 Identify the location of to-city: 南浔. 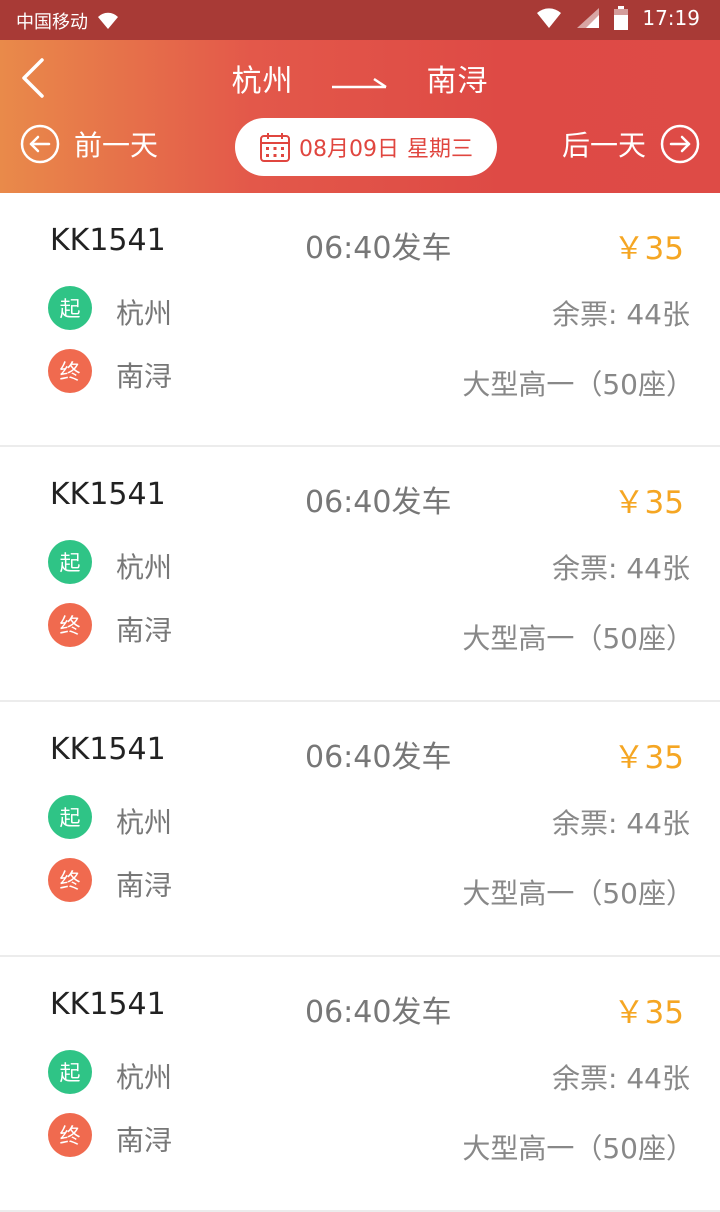
(457, 81).